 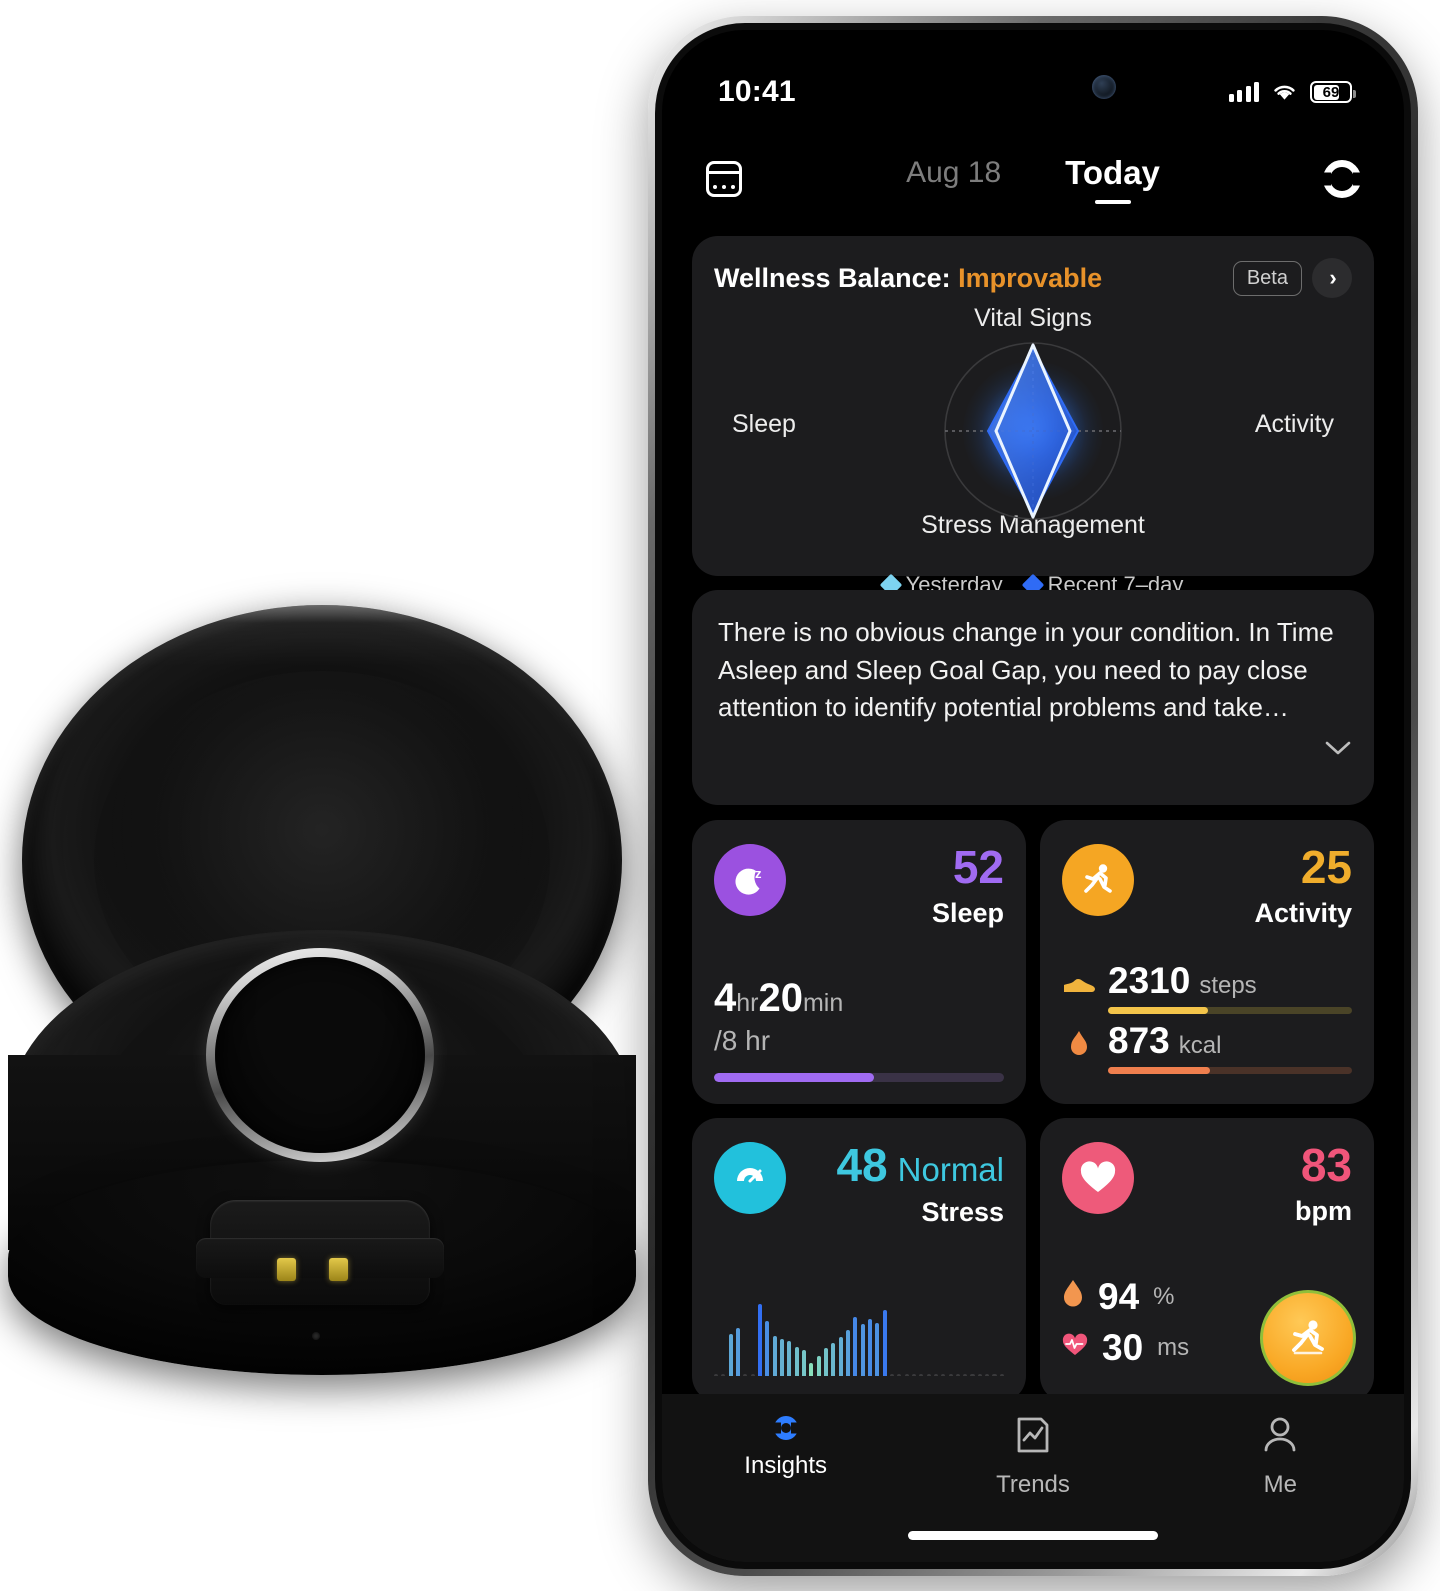 I want to click on tab-trends: Trends, so click(x=1032, y=1457).